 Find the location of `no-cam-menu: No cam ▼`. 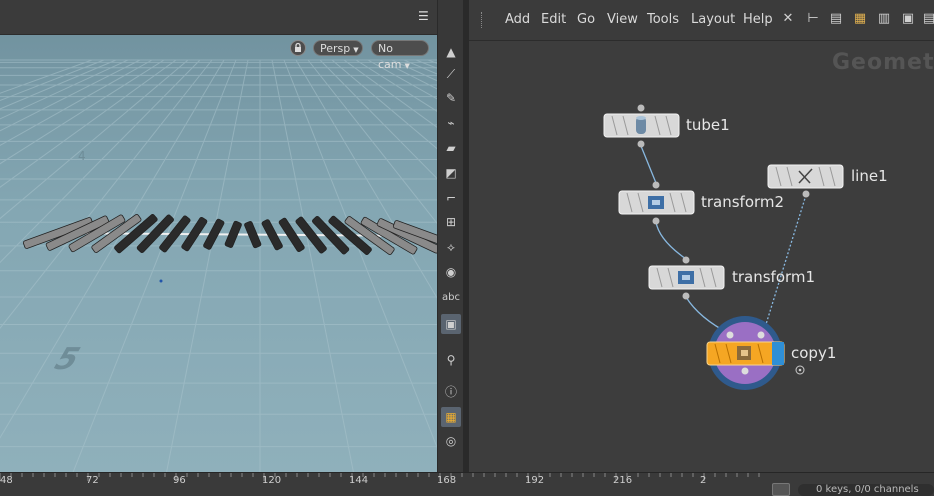

no-cam-menu: No cam ▼ is located at coordinates (400, 55).